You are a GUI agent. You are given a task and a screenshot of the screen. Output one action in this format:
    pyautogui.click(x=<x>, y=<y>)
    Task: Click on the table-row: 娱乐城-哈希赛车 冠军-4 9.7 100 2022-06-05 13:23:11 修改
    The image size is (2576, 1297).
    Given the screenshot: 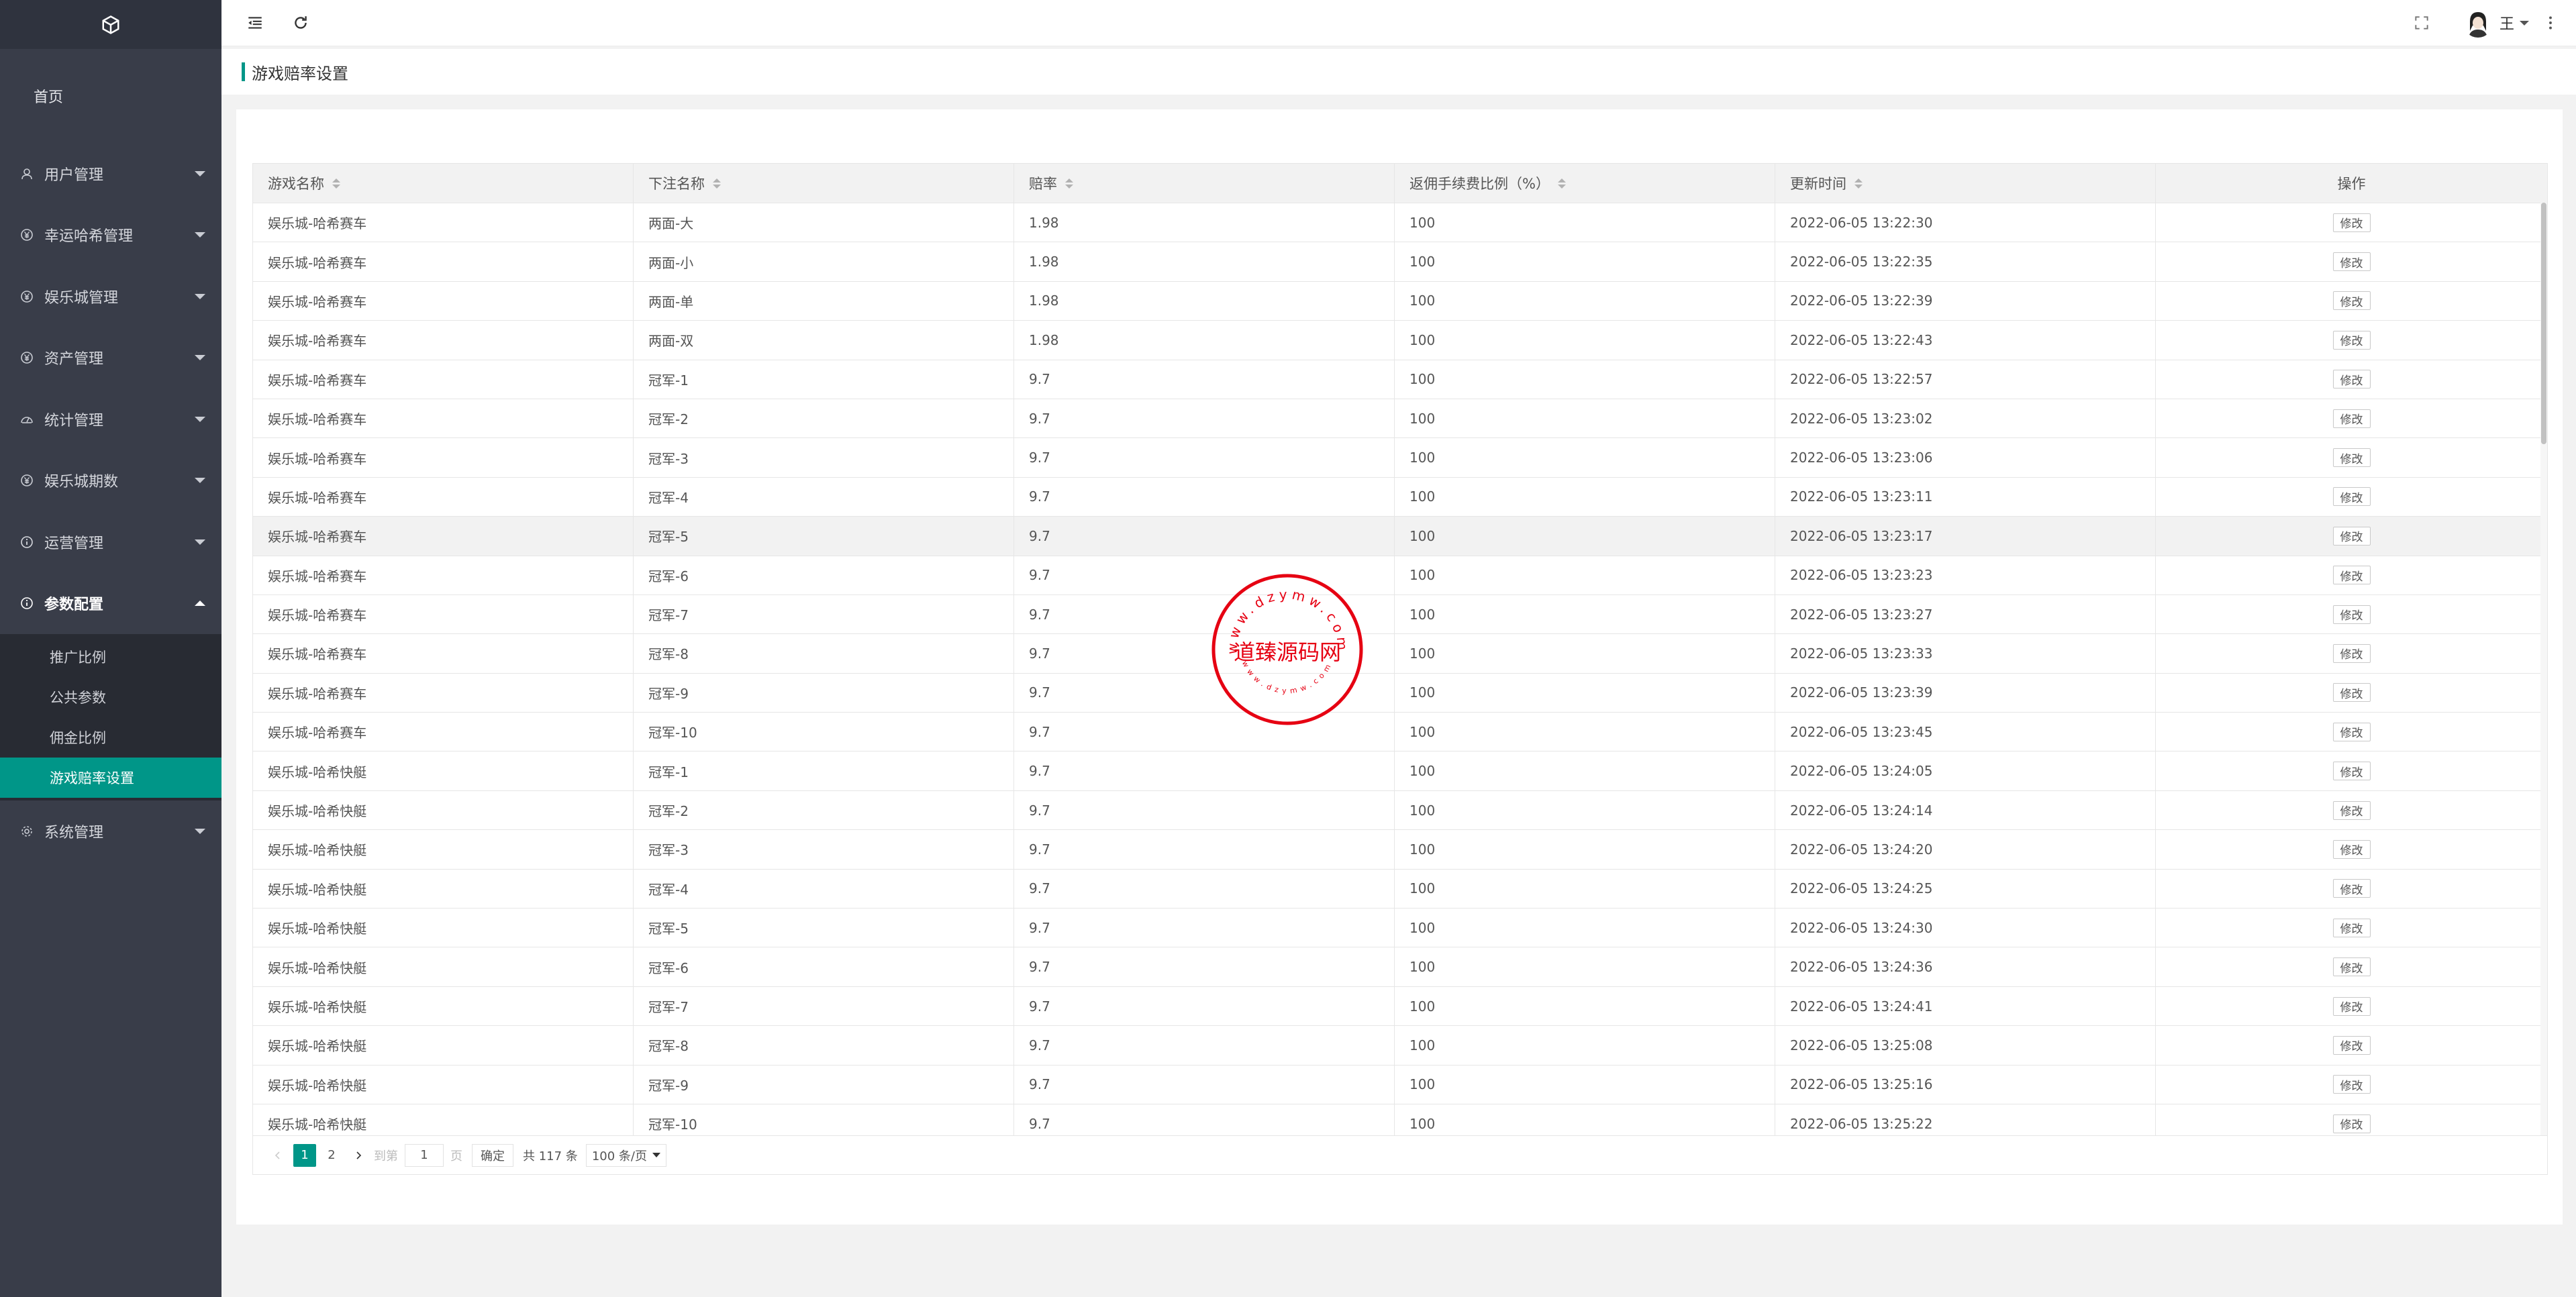 What is the action you would take?
    pyautogui.click(x=1400, y=497)
    